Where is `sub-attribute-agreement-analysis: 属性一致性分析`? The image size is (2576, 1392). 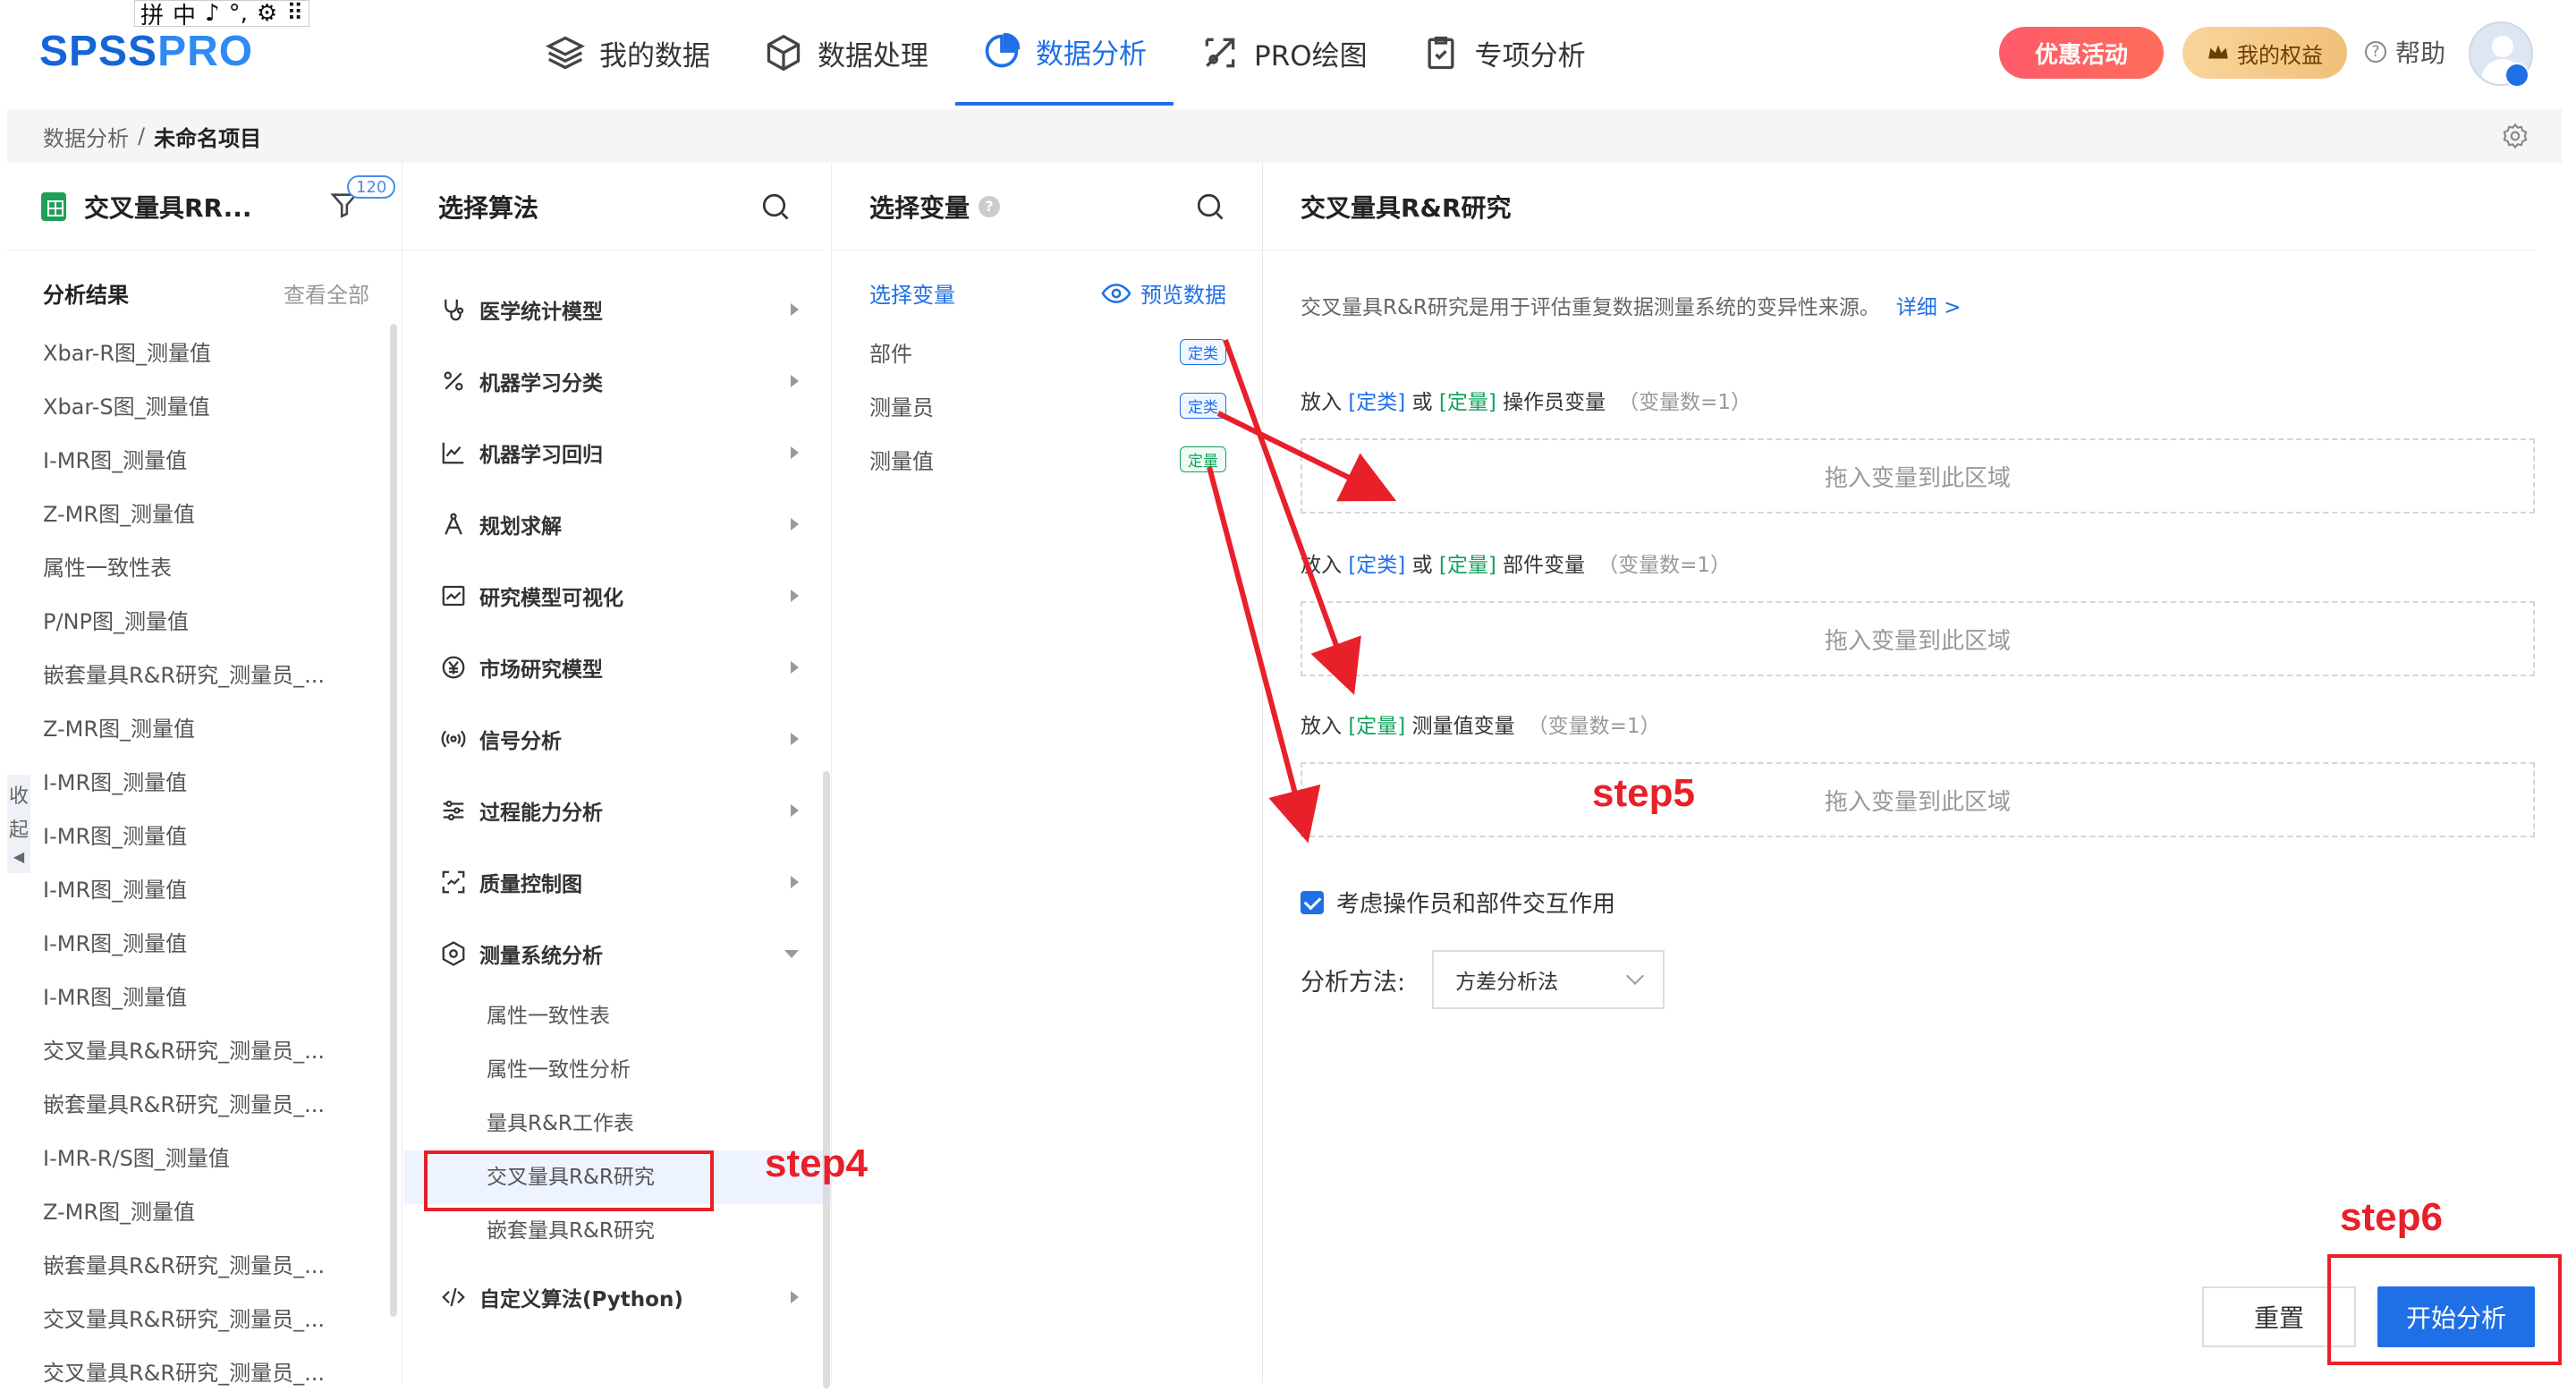
sub-attribute-agreement-analysis: 属性一致性分析 is located at coordinates (617, 1070).